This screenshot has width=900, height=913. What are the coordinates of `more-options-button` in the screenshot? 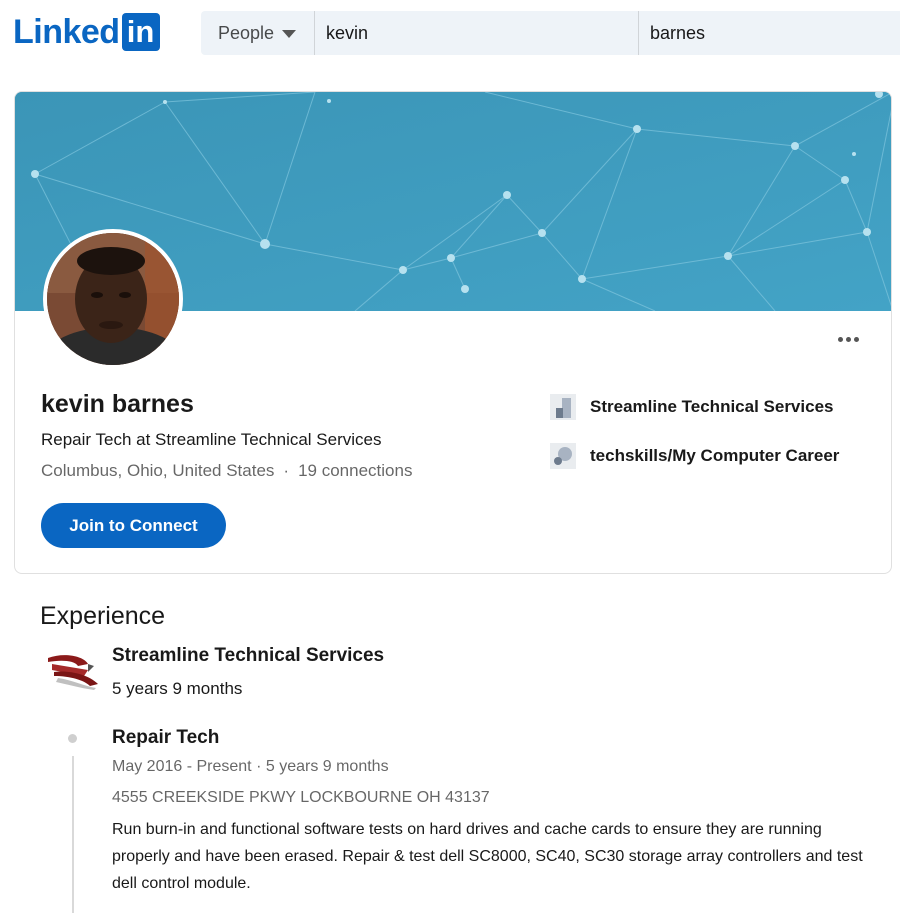 It's located at (848, 339).